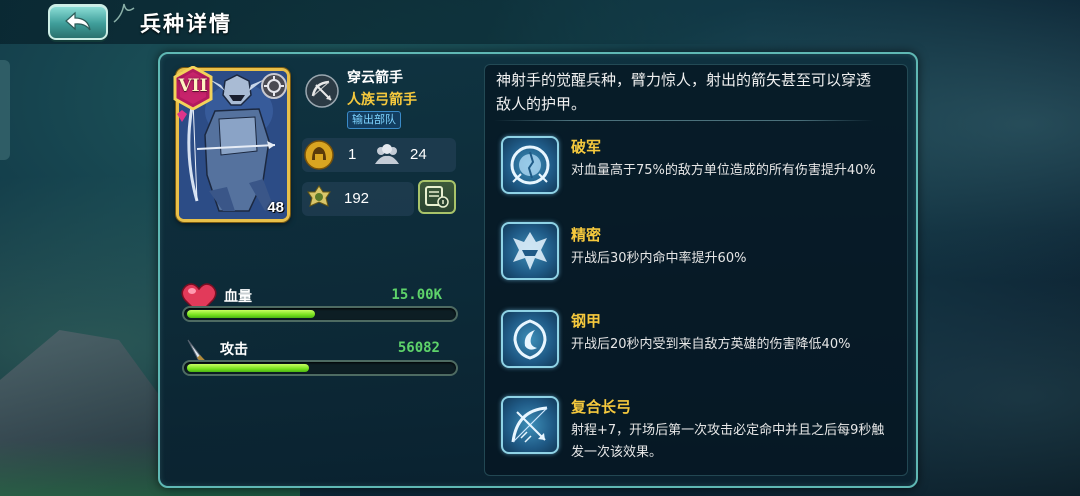 The height and width of the screenshot is (496, 1080). I want to click on skill-1-desc: 对血量高于75%的敌方单位造成的所有伤害提升40%, so click(723, 170).